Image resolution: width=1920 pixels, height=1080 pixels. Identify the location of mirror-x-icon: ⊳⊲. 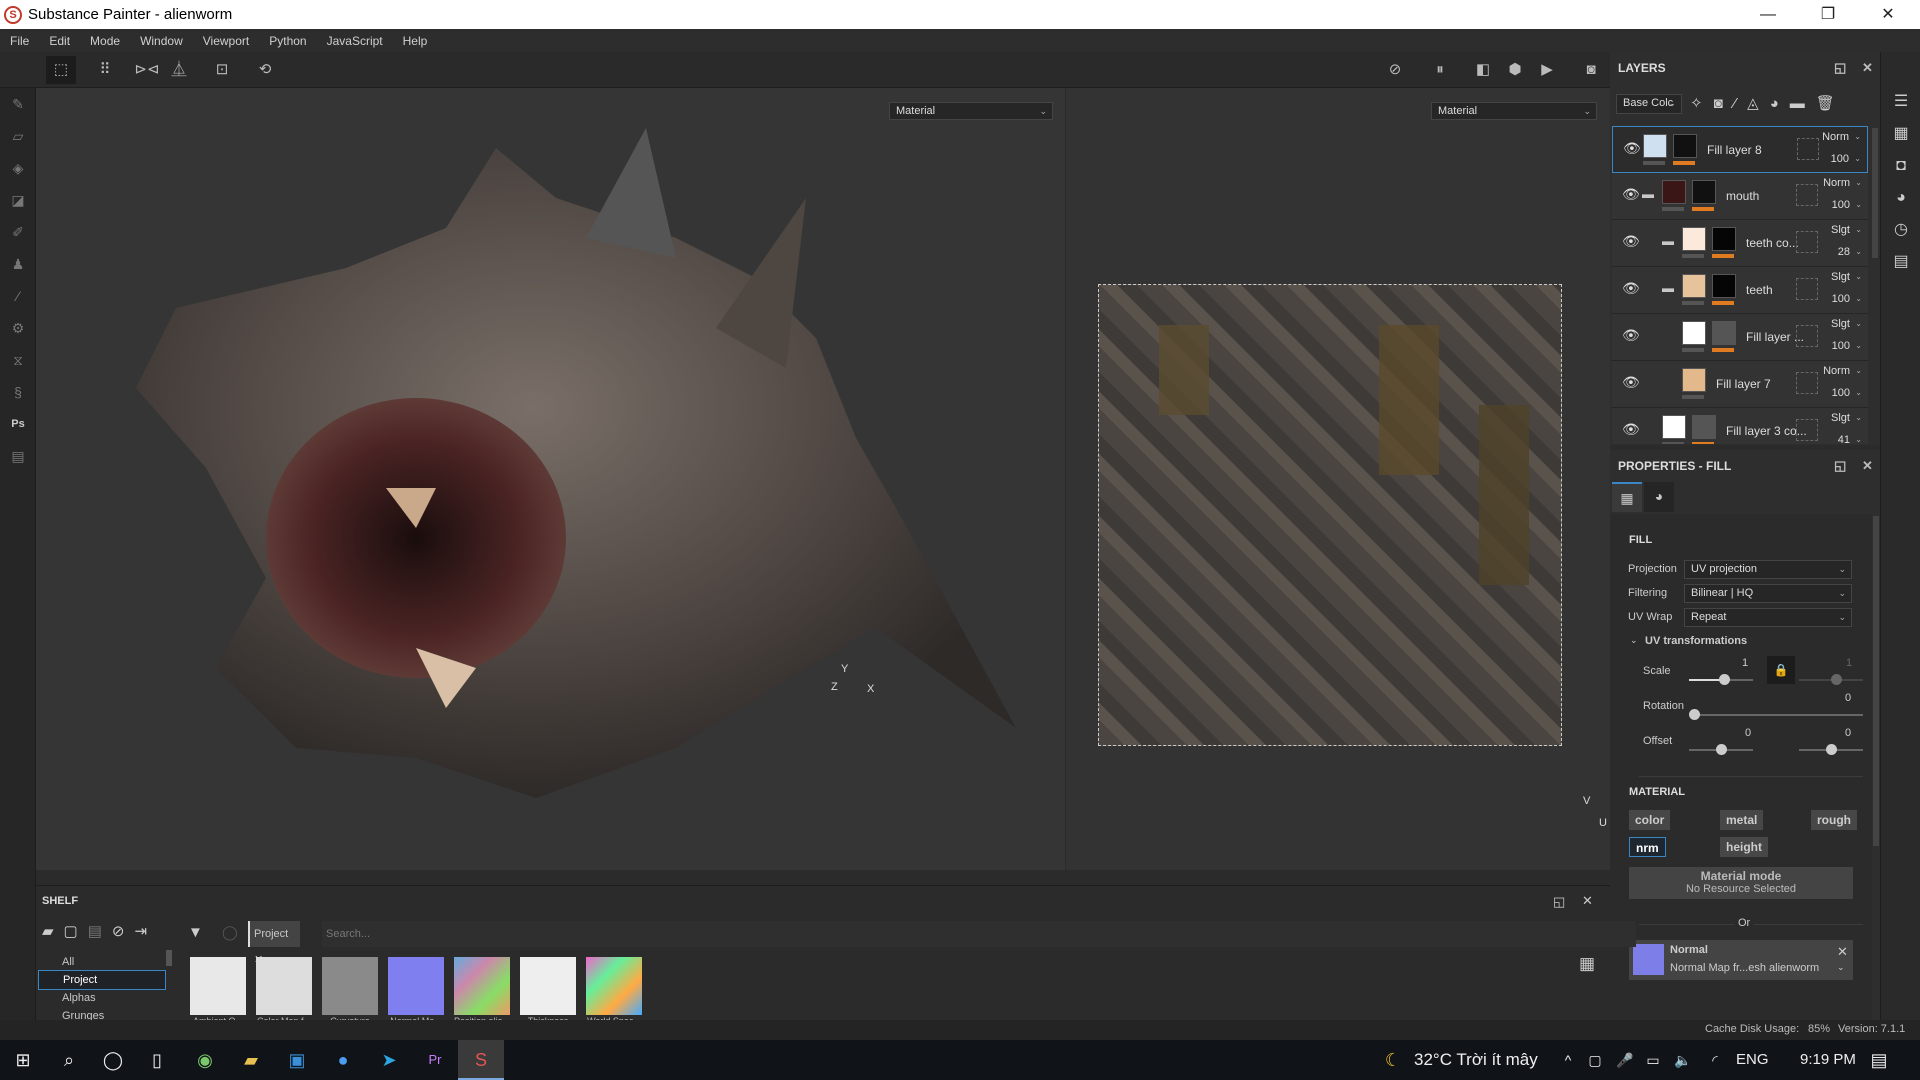
(147, 70).